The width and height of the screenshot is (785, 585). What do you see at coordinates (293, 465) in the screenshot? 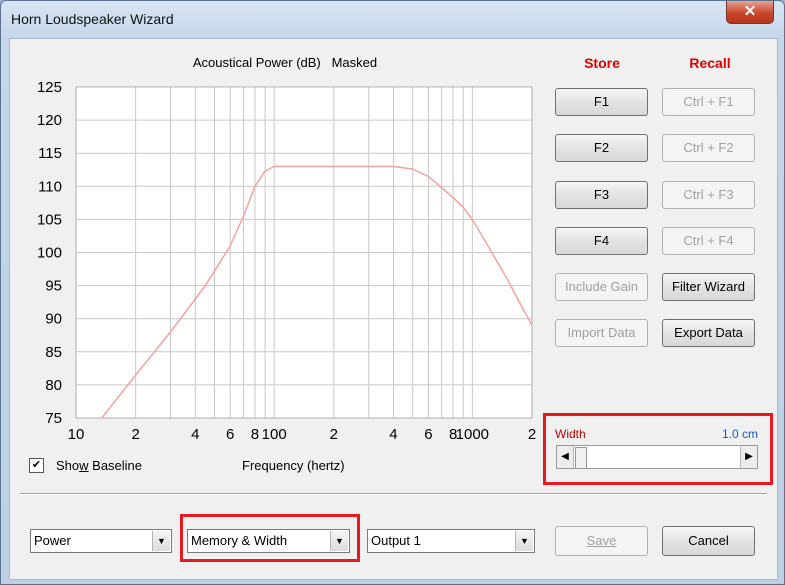
I see `x-axis-label: Frequency (hertz)` at bounding box center [293, 465].